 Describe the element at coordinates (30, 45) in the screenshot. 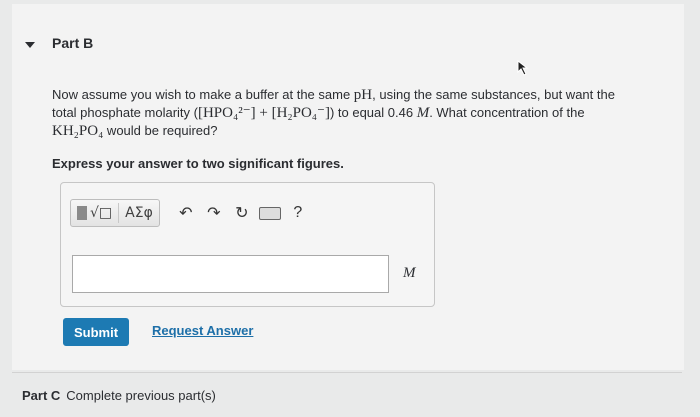

I see `collapse-caret-icon` at that location.